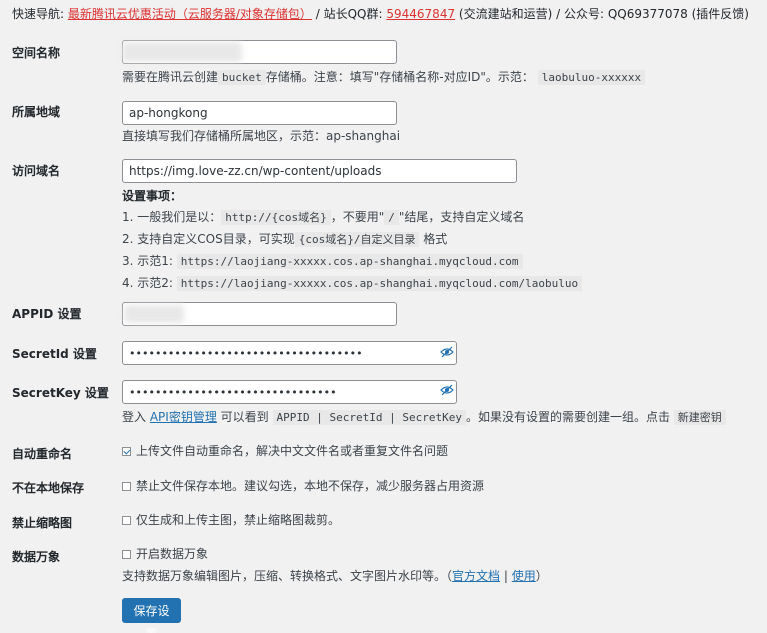  What do you see at coordinates (349, 14) in the screenshot?
I see `nav-separator-qq: / 站长QQ群:` at bounding box center [349, 14].